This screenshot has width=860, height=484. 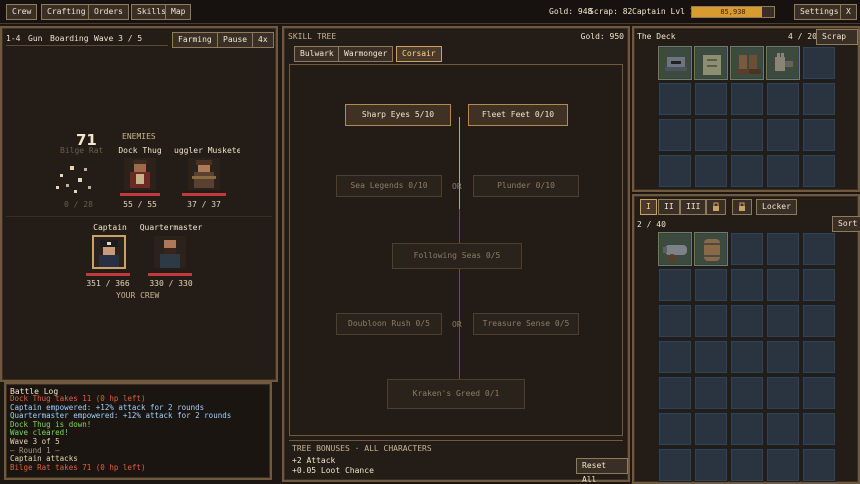 I want to click on locker-tab: Locker, so click(x=776, y=207).